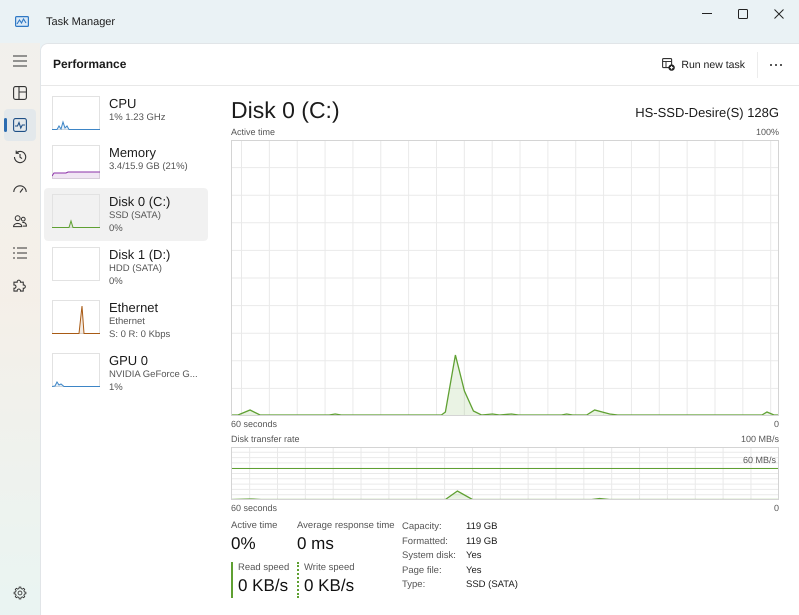 The height and width of the screenshot is (615, 799). I want to click on resource-item: Disk 1 (D:) HDD (SATA) 0%, so click(126, 267).